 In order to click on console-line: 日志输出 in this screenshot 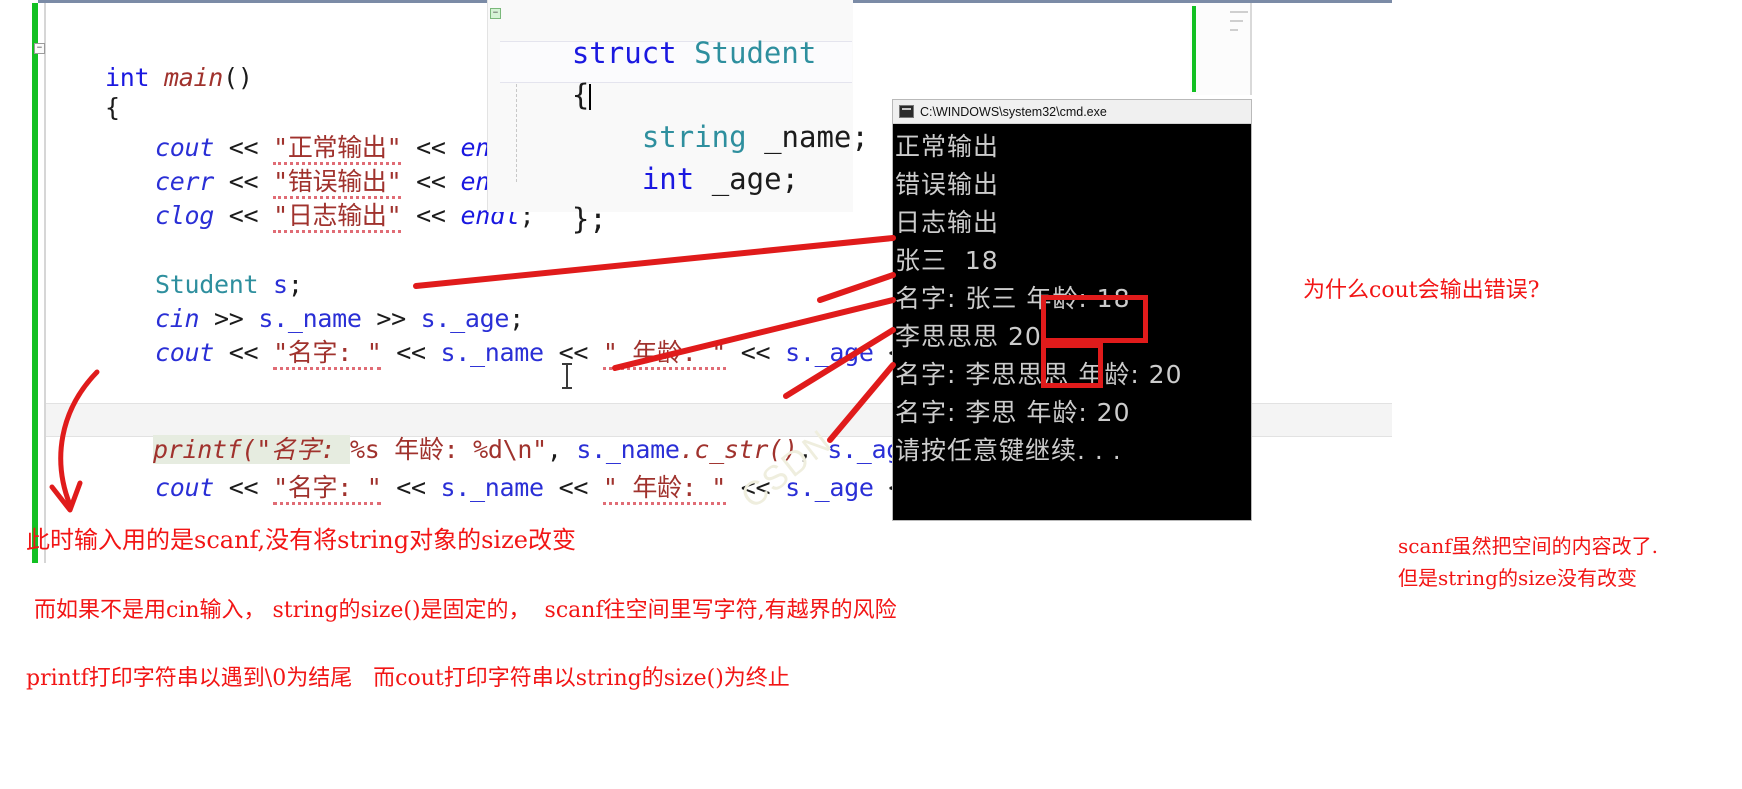, I will do `click(947, 222)`.